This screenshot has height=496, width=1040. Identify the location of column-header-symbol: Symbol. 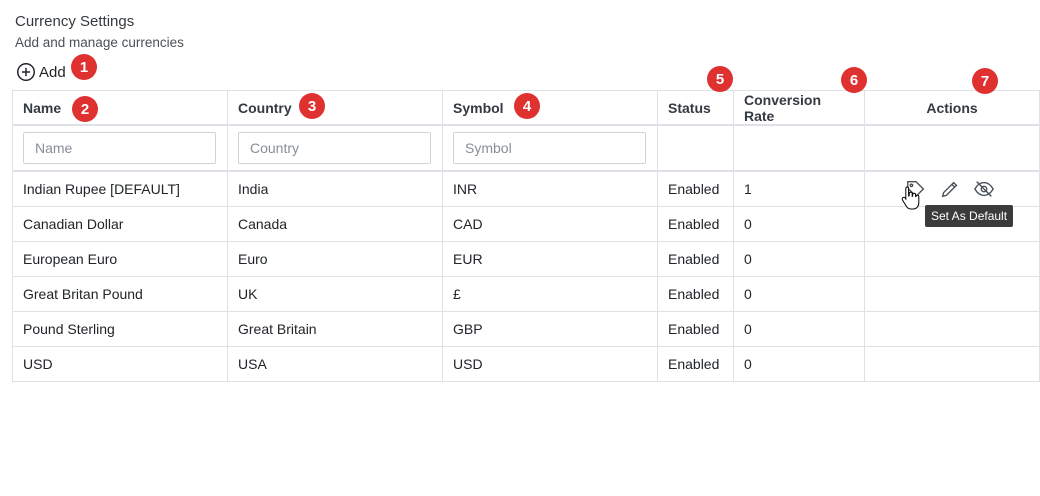
(550, 108).